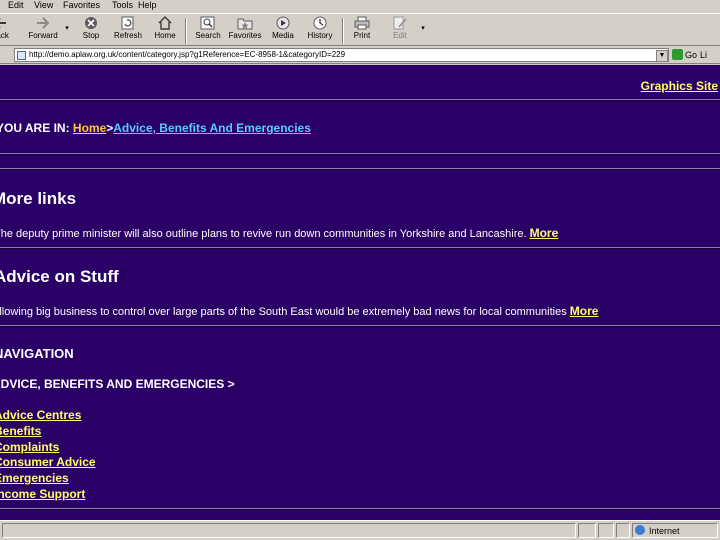  What do you see at coordinates (165, 23) in the screenshot?
I see `home-icon` at bounding box center [165, 23].